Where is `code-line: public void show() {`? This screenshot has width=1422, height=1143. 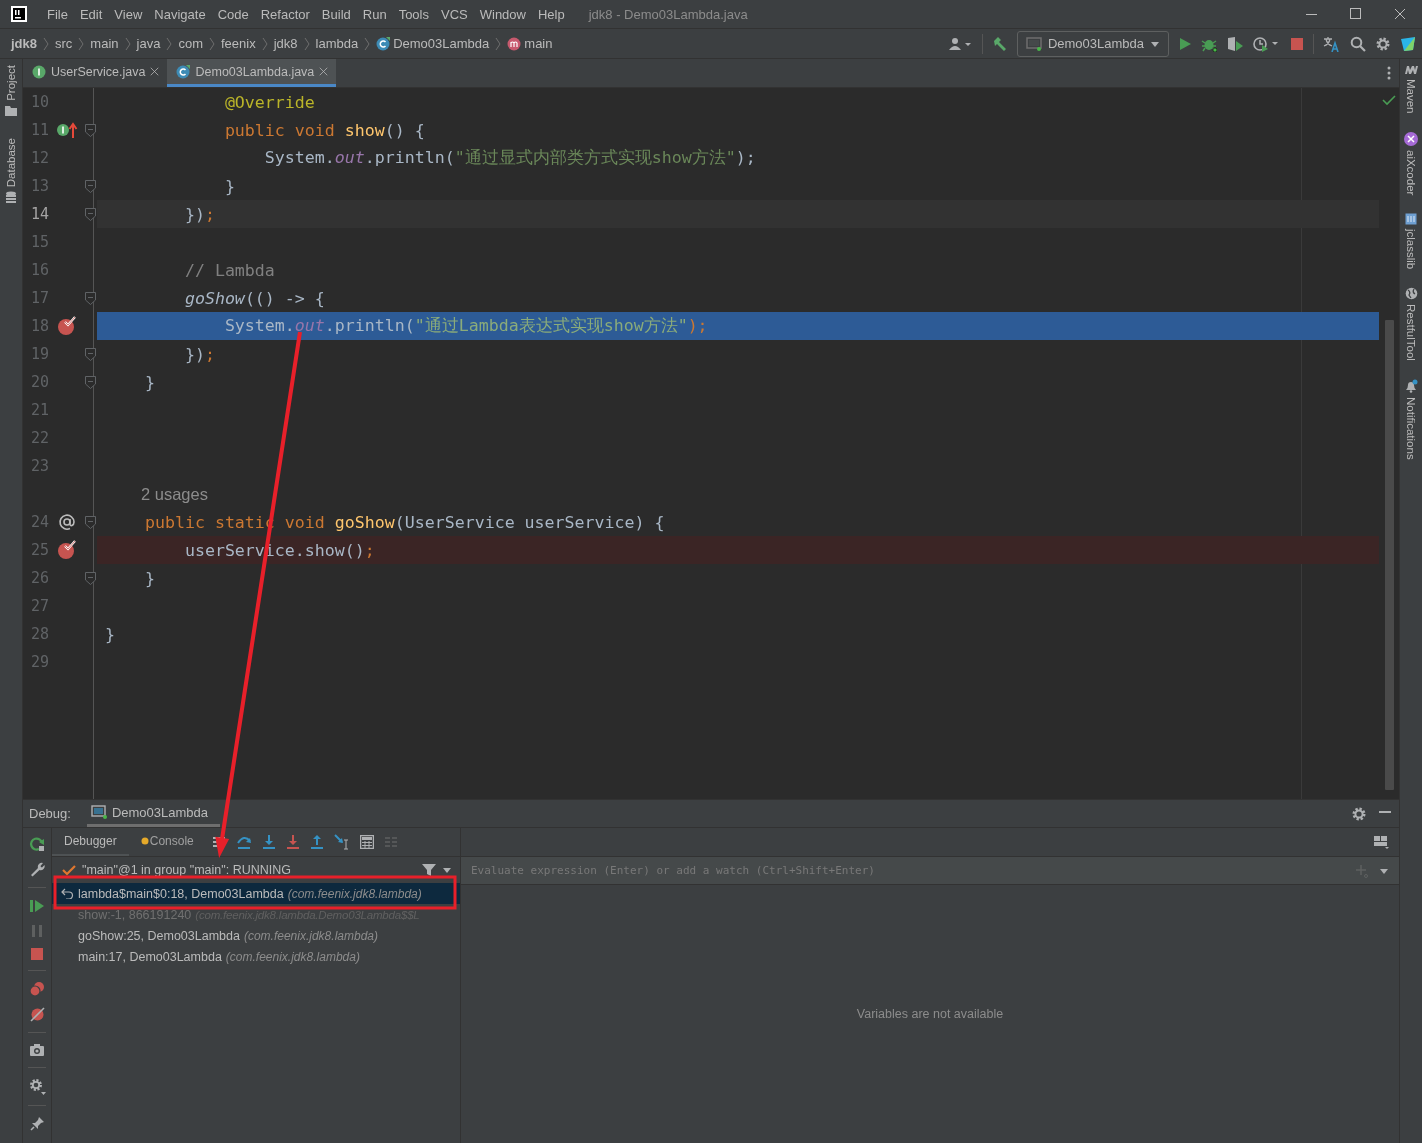 code-line: public void show() { is located at coordinates (324, 130).